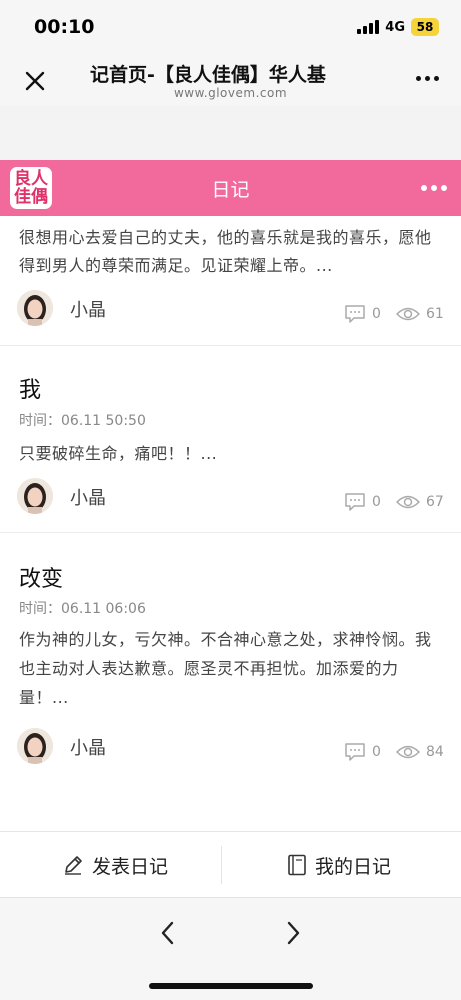 The image size is (461, 1000). I want to click on status-indicators: 4G 58, so click(398, 27).